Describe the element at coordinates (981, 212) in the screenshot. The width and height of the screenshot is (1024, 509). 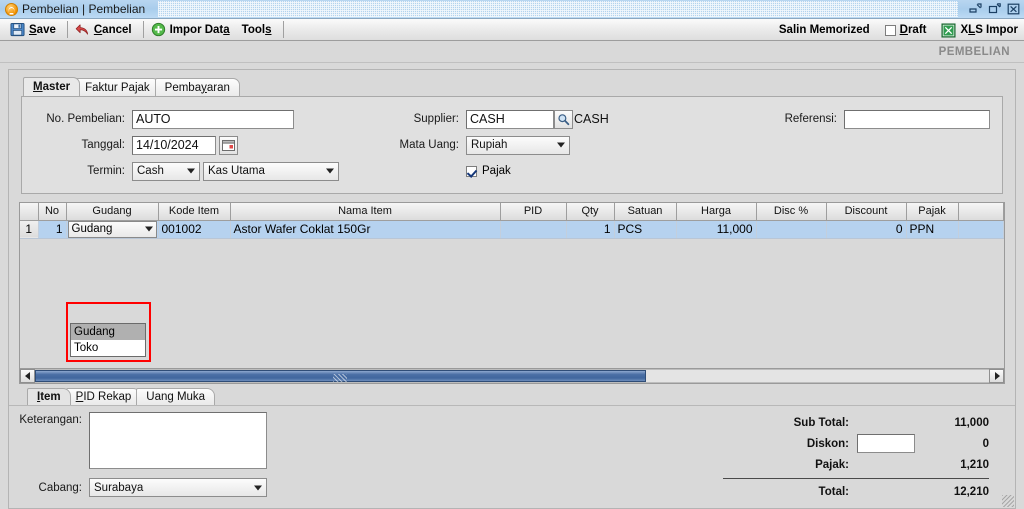
I see `grid-col-extra` at that location.